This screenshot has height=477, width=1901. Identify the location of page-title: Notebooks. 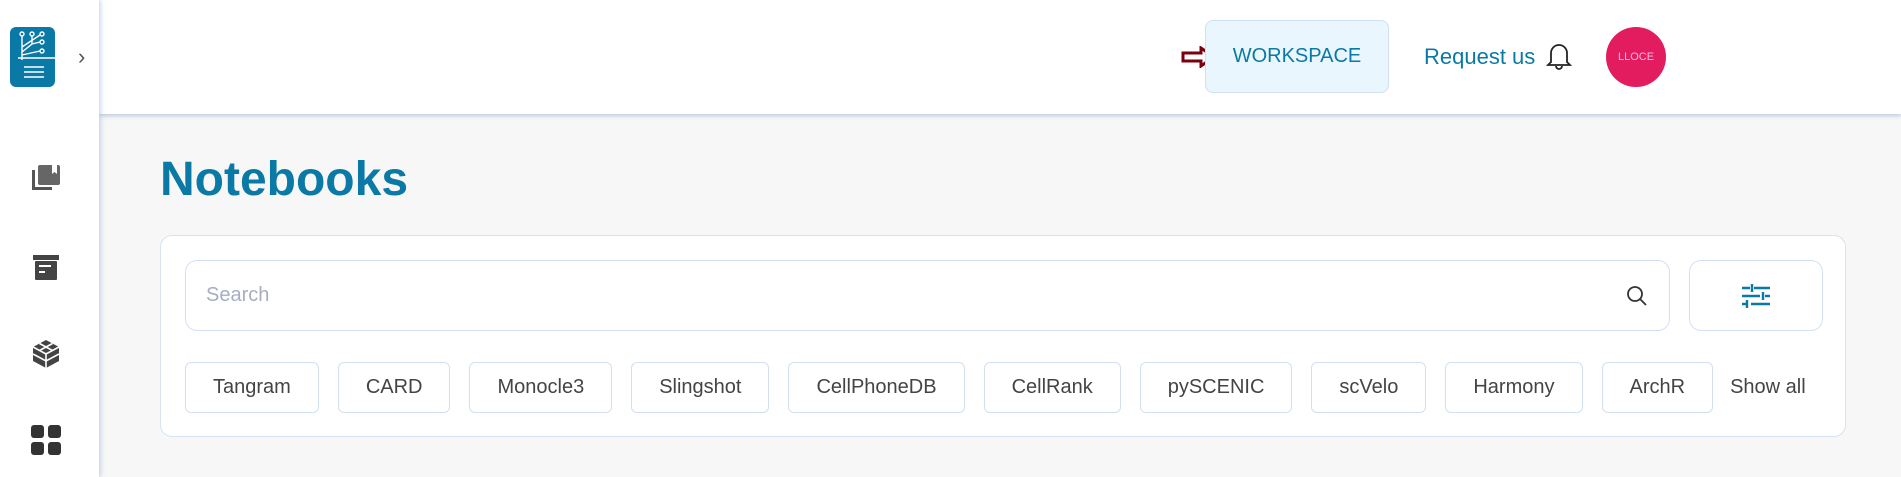
(284, 179).